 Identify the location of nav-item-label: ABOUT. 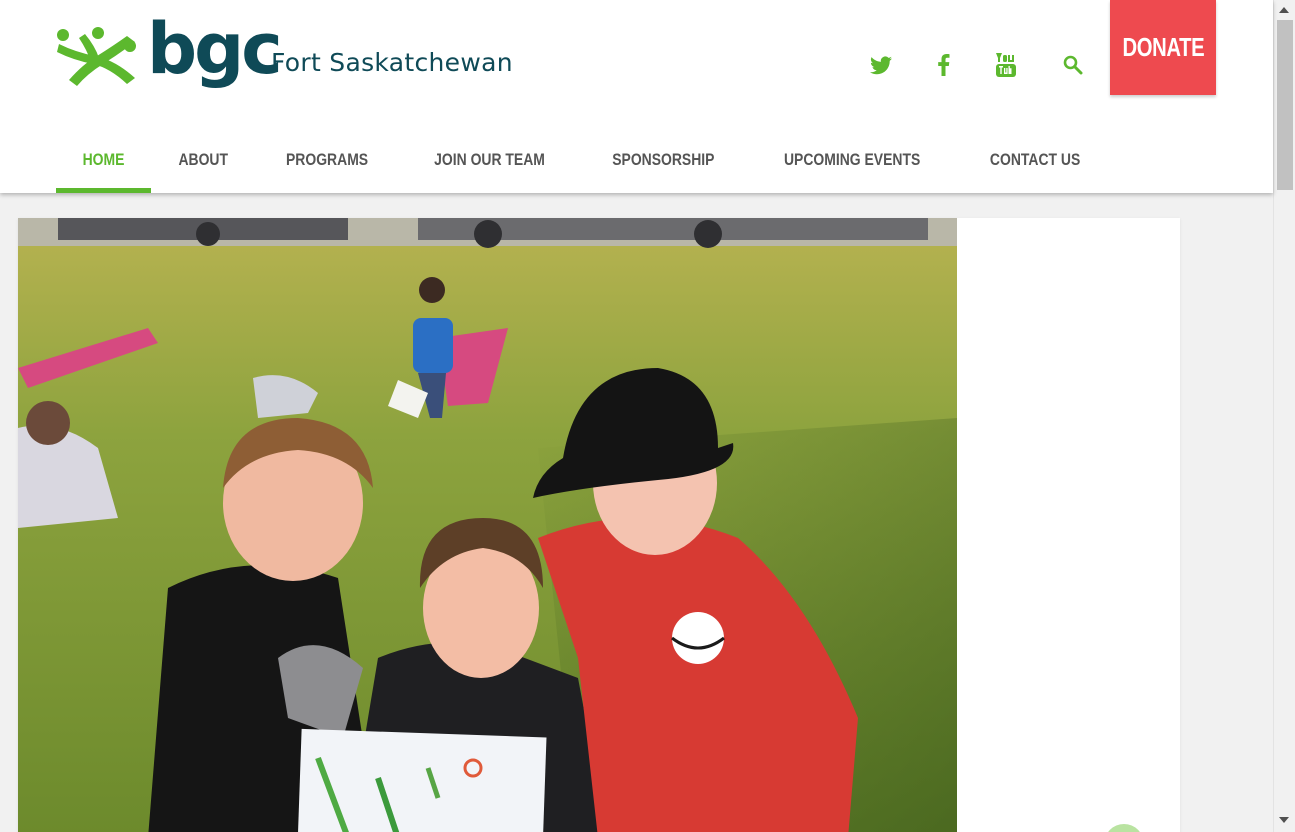
(203, 159).